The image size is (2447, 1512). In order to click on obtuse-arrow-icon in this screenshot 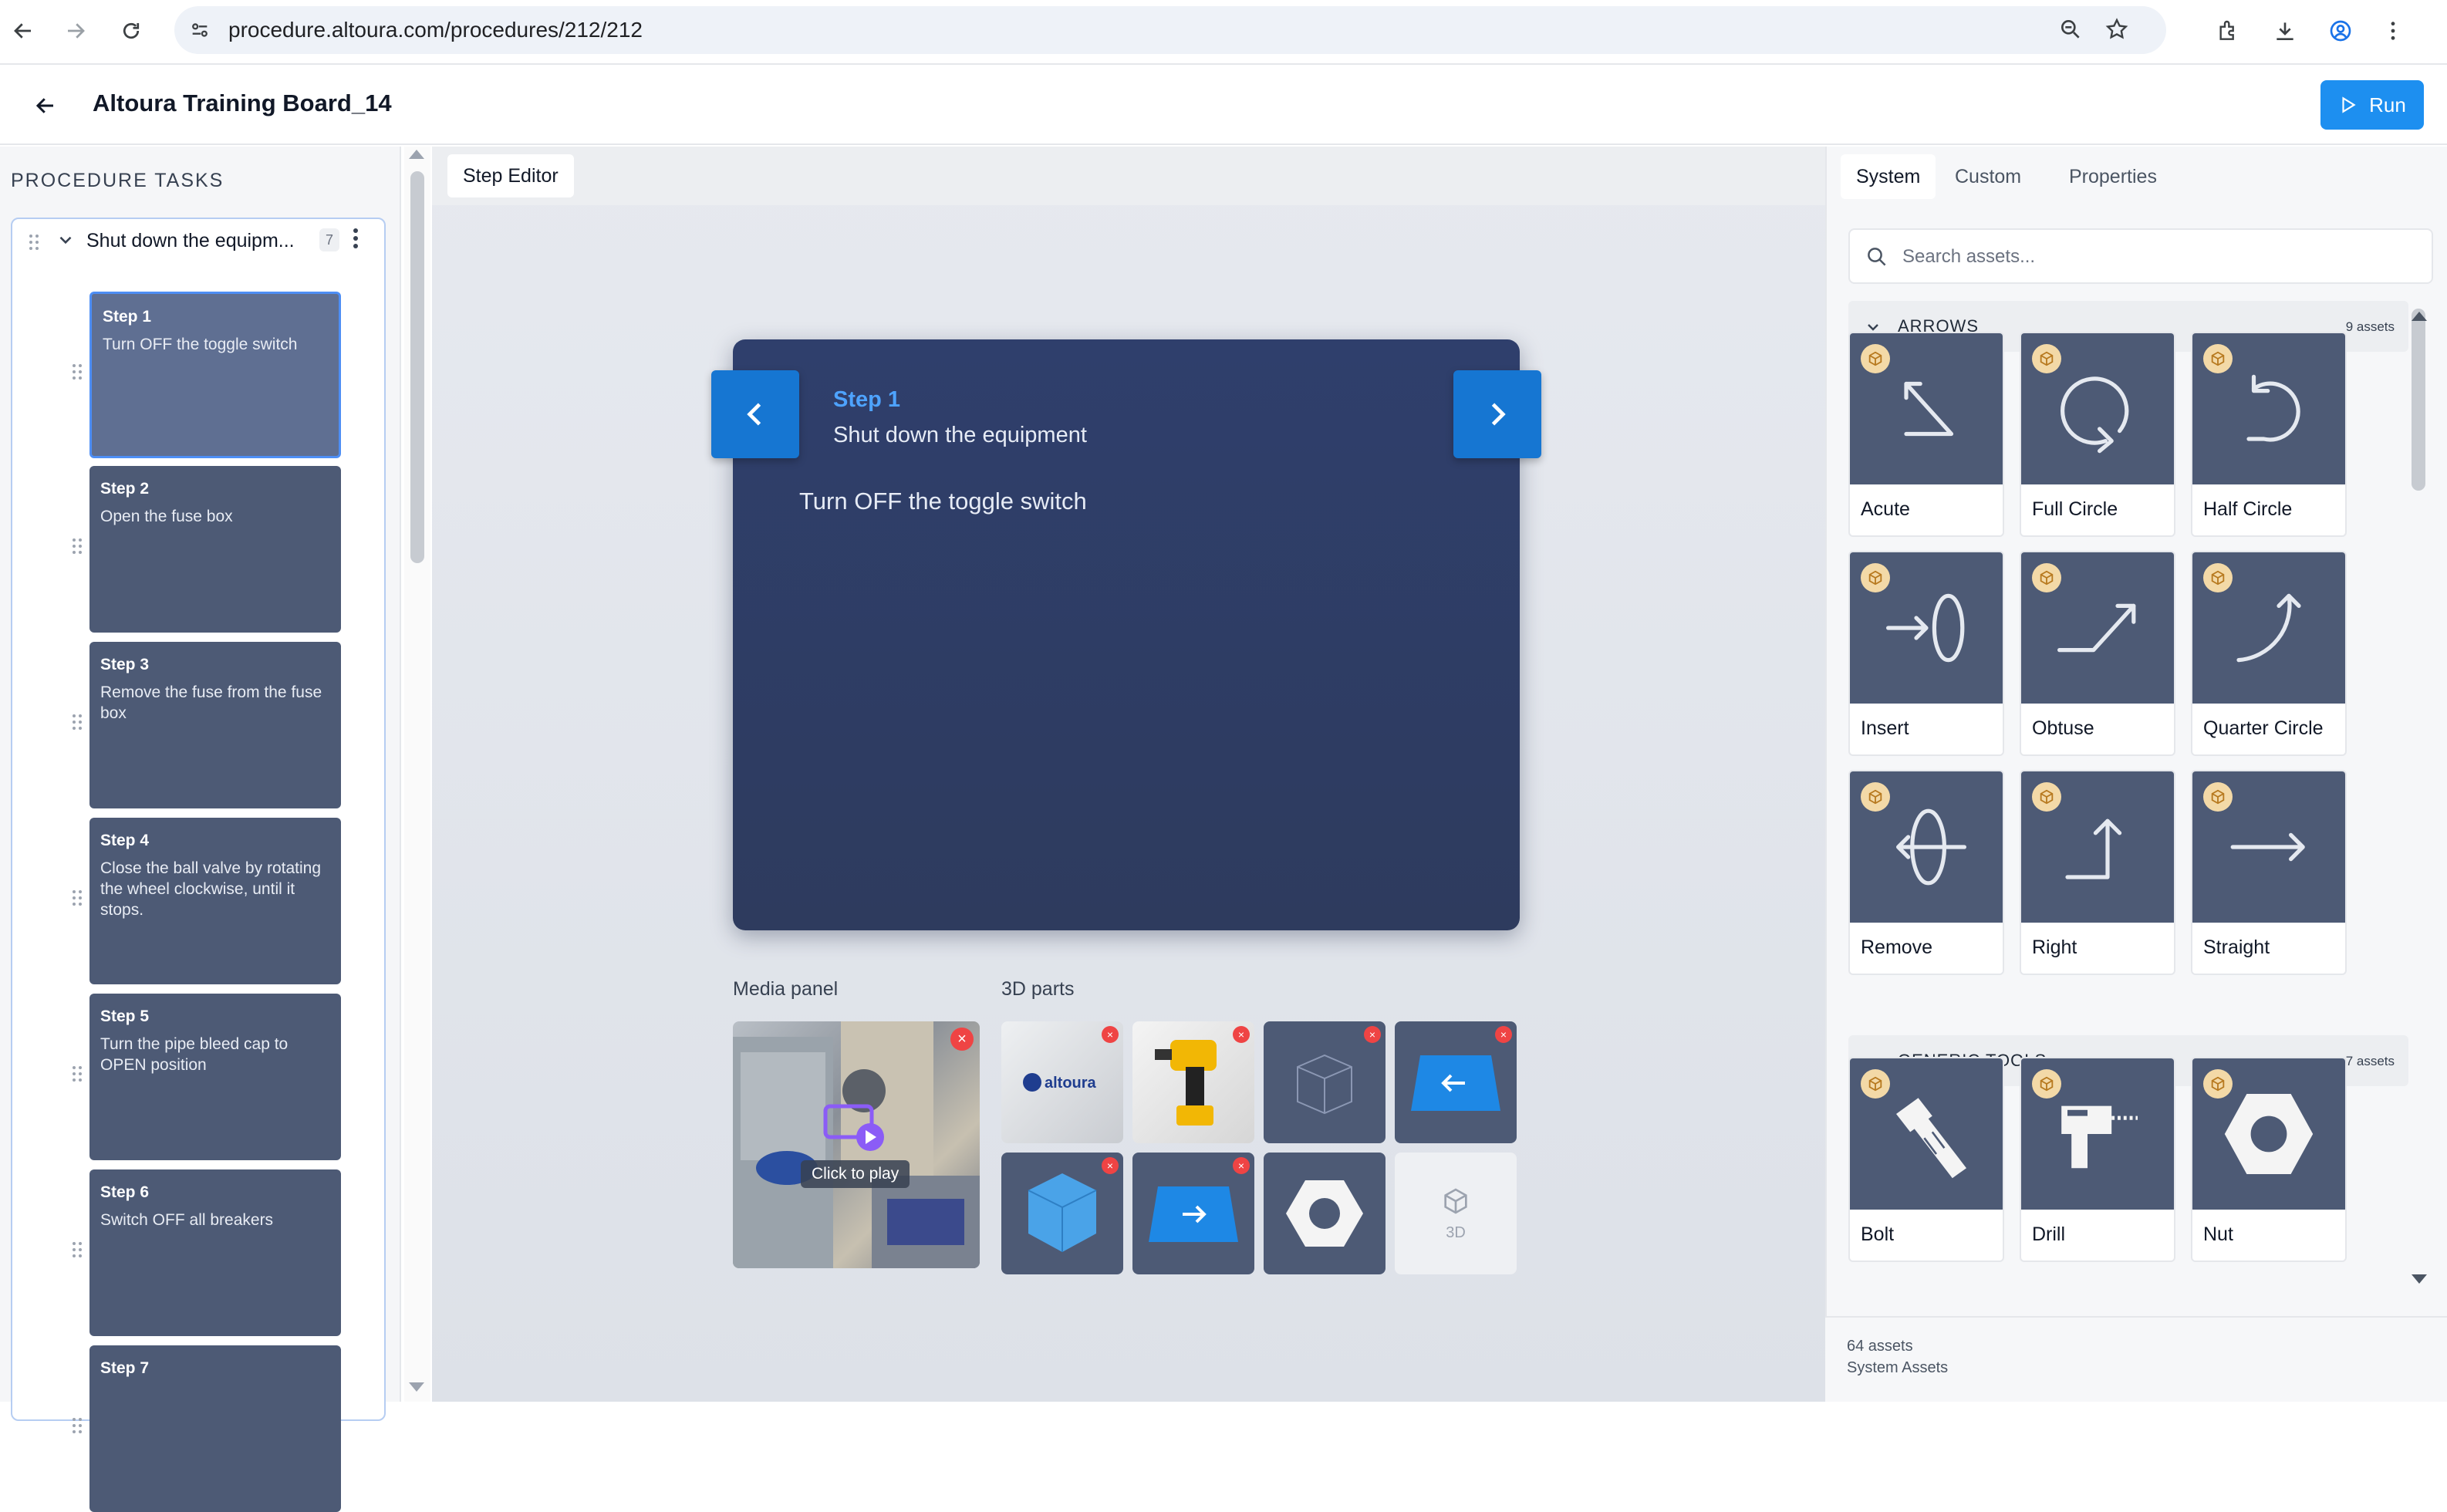, I will do `click(2096, 628)`.